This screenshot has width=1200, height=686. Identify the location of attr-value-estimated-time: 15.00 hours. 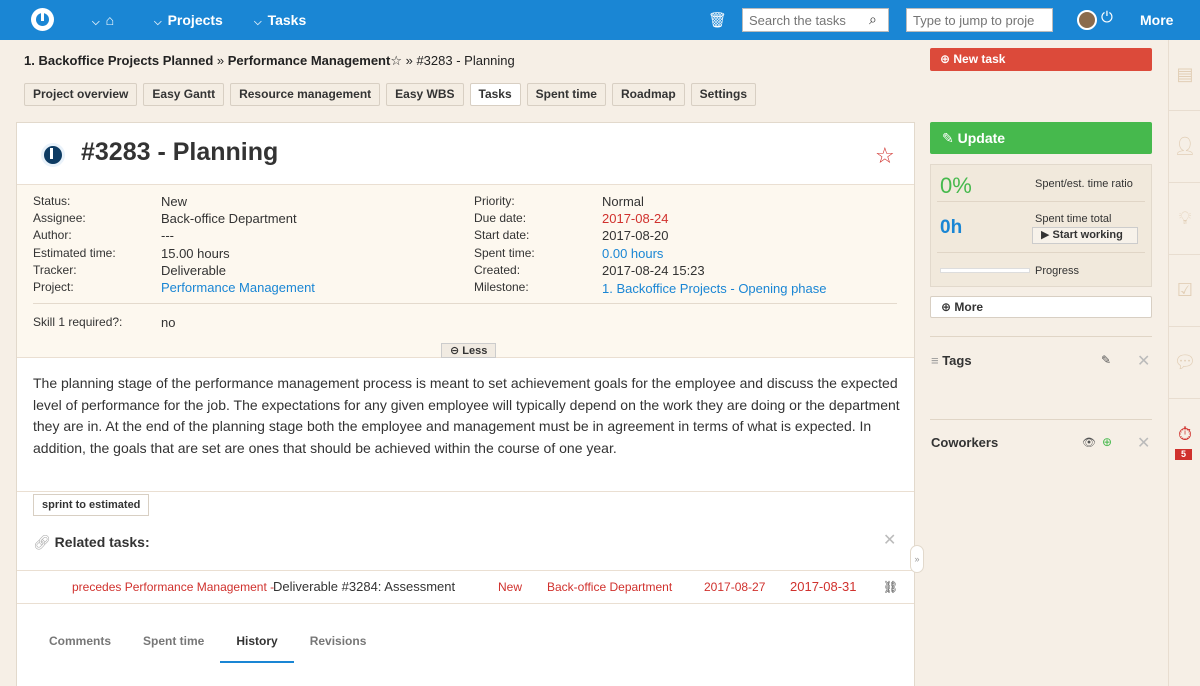
(195, 253).